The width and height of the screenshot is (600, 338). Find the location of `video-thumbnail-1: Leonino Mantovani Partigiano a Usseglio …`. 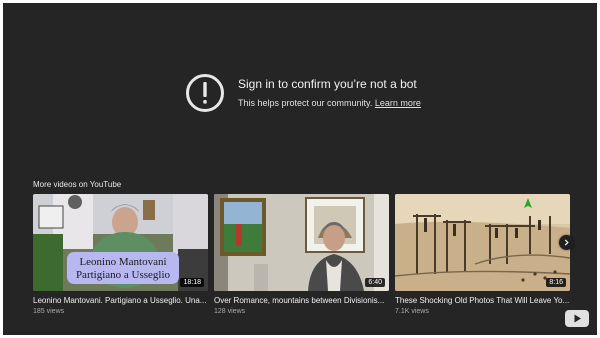

video-thumbnail-1: Leonino Mantovani Partigiano a Usseglio … is located at coordinates (120, 242).